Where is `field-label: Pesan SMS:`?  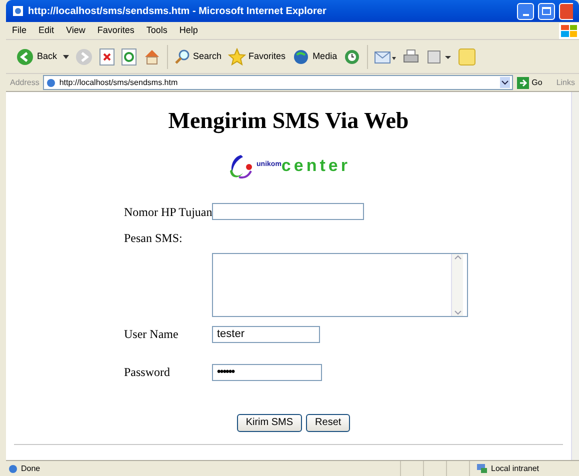 field-label: Pesan SMS: is located at coordinates (154, 238).